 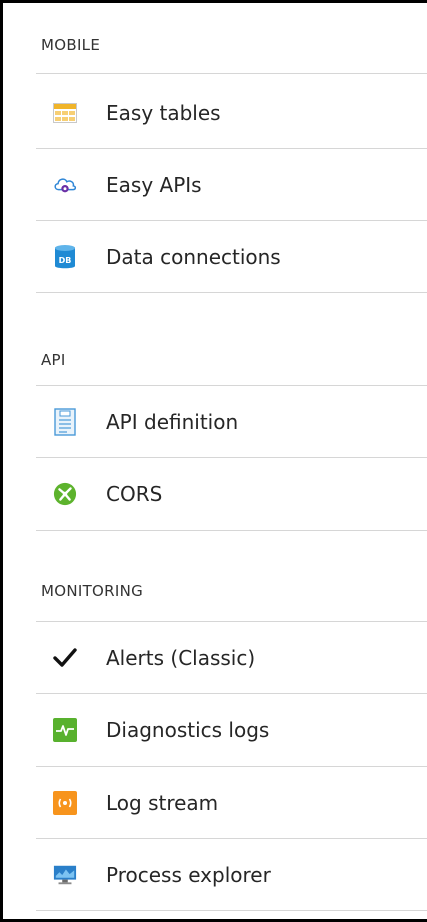 I want to click on menu-item-cors: CORS, so click(x=231, y=494).